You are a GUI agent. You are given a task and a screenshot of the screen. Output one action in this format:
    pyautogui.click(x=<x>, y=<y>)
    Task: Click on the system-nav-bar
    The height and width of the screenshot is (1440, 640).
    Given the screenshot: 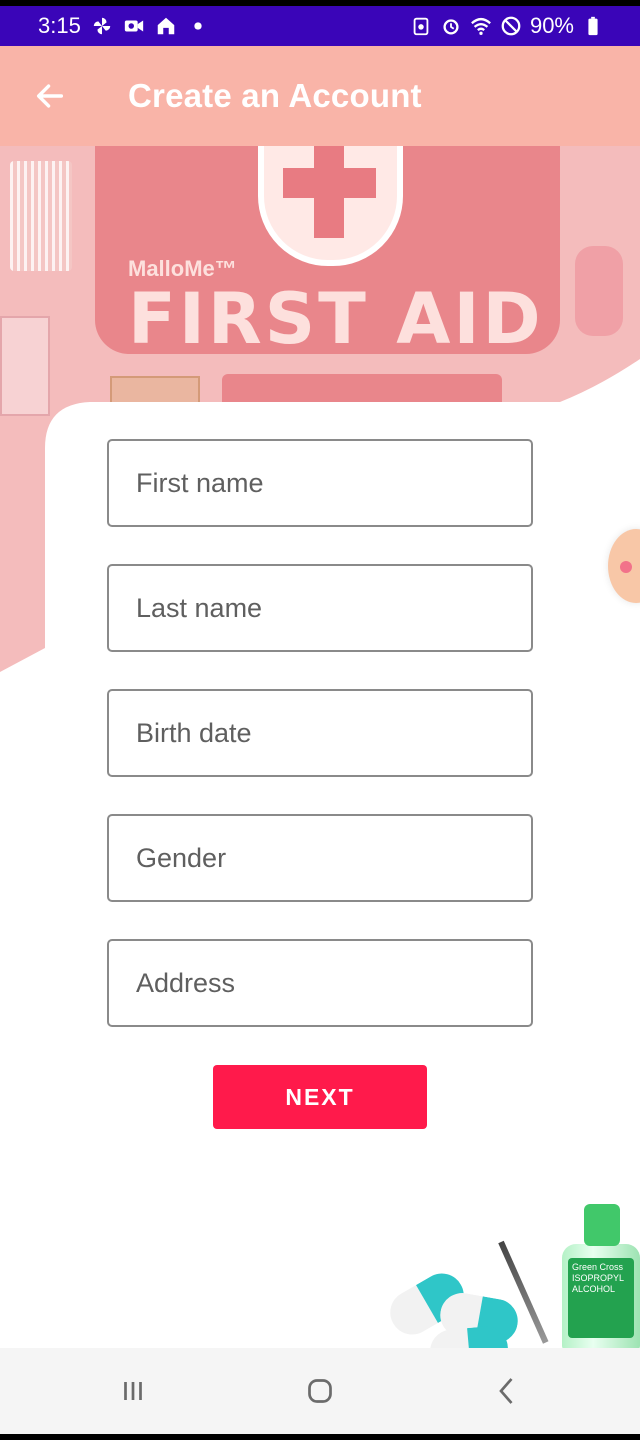 What is the action you would take?
    pyautogui.click(x=320, y=1391)
    